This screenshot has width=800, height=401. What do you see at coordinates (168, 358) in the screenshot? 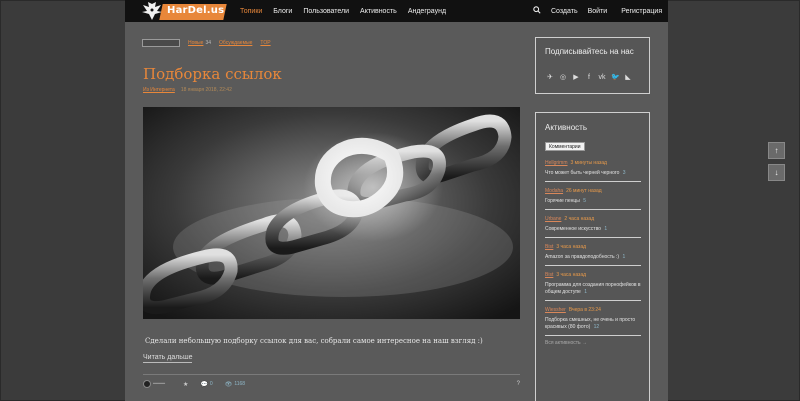
I see `read-more-link: Читать дальше` at bounding box center [168, 358].